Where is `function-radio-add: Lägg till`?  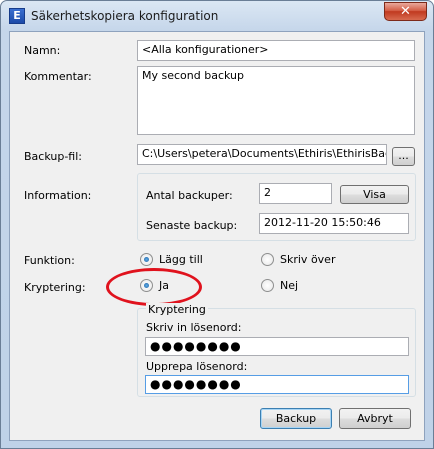
function-radio-add: Lägg till is located at coordinates (180, 260).